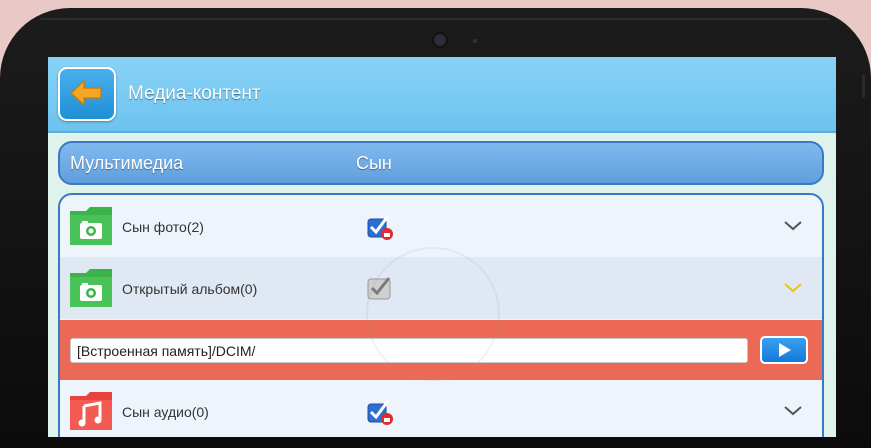 This screenshot has width=871, height=448. I want to click on play-icon, so click(785, 350).